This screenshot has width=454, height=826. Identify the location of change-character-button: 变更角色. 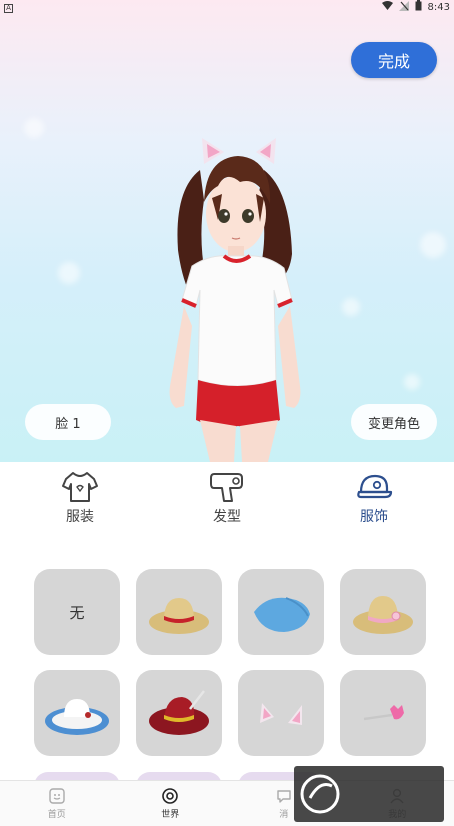
(394, 422).